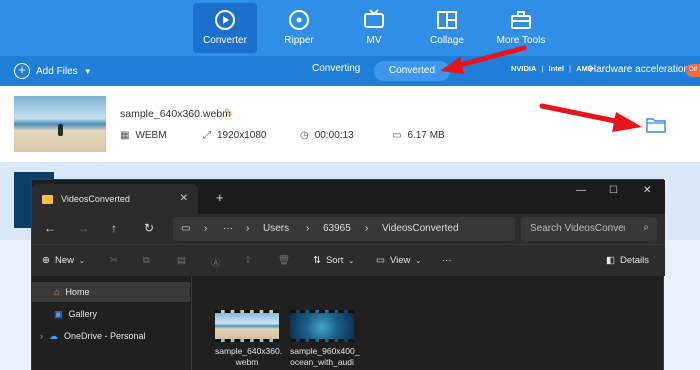 This screenshot has height=370, width=700. I want to click on details-button: ◧ Details, so click(627, 260).